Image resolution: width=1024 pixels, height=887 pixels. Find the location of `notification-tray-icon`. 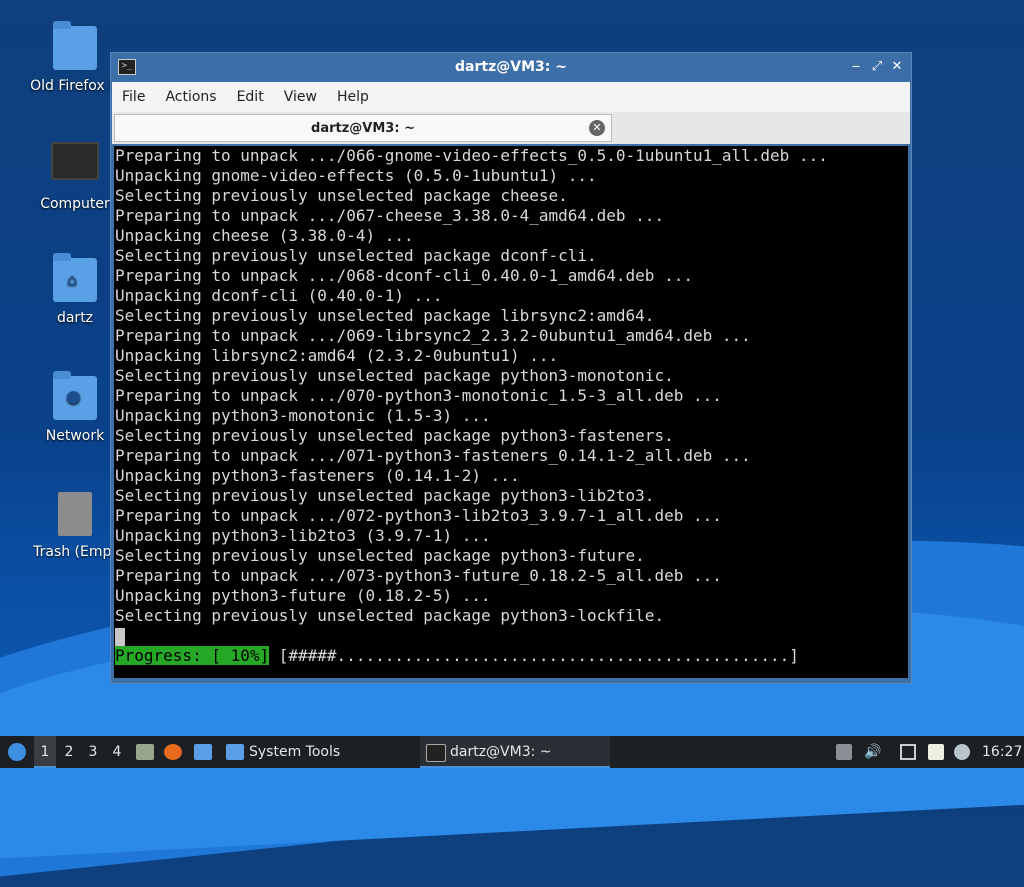

notification-tray-icon is located at coordinates (962, 752).